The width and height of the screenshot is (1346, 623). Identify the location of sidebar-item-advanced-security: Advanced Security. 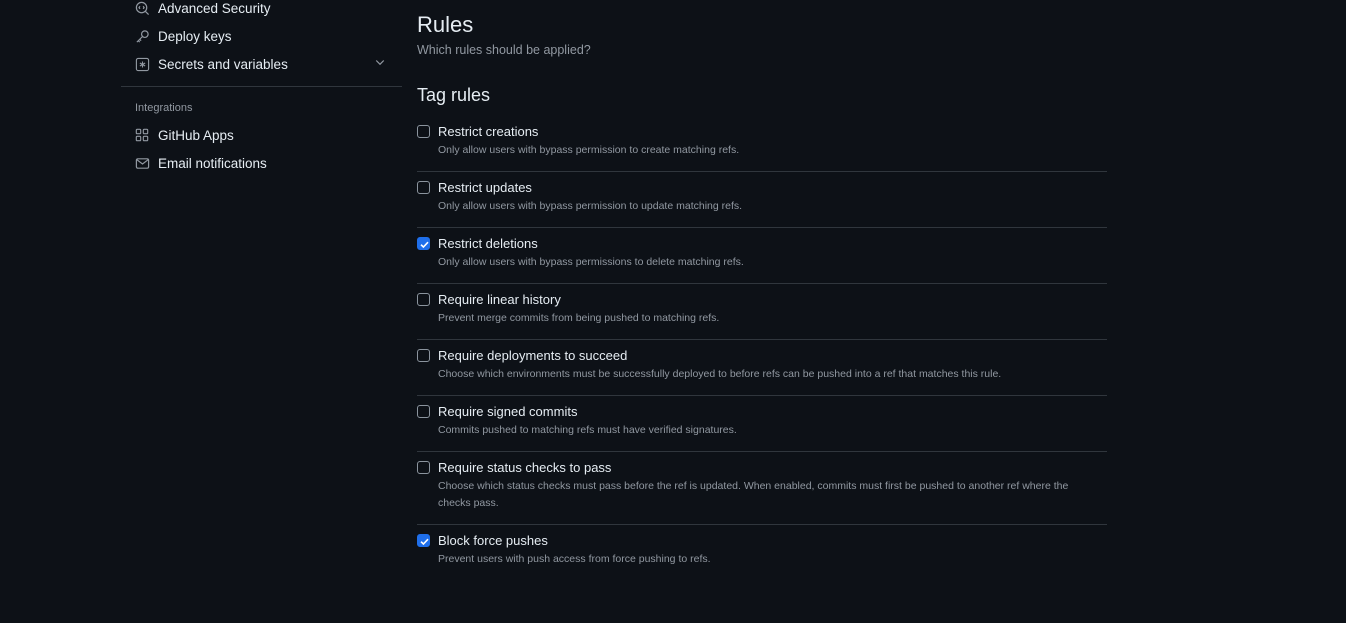
(261, 11).